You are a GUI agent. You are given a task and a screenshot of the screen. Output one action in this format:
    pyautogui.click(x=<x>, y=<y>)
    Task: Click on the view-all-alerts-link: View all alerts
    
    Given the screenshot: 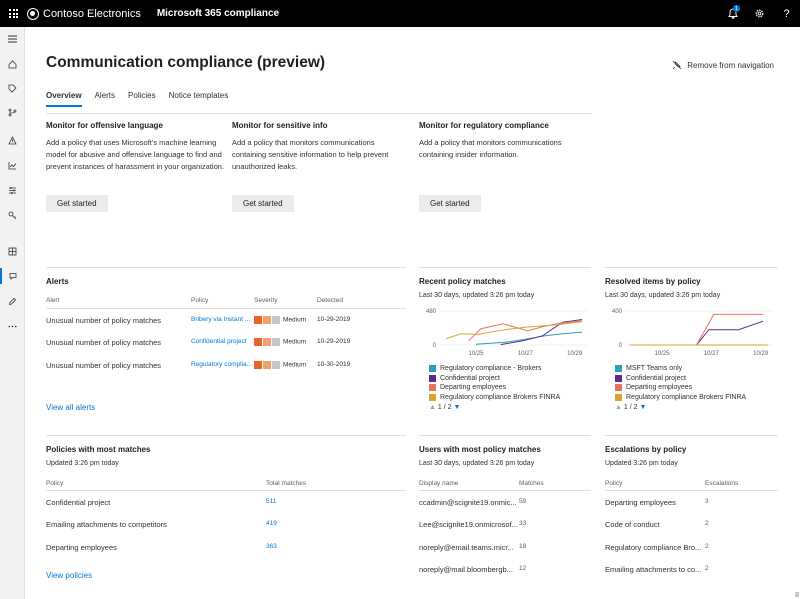 What is the action you would take?
    pyautogui.click(x=70, y=407)
    